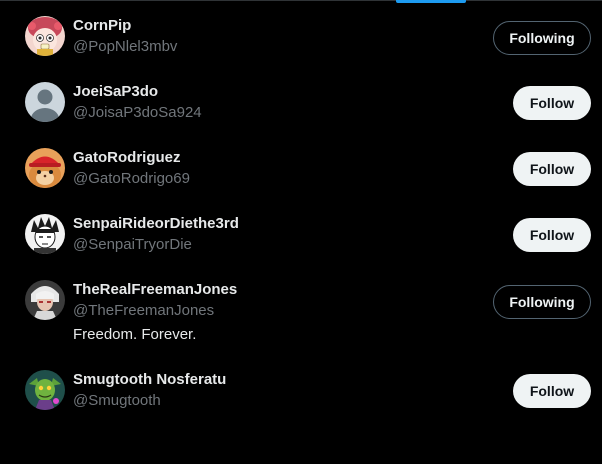 The height and width of the screenshot is (464, 602). What do you see at coordinates (143, 311) in the screenshot?
I see `user-handle: @TheFreemanJones` at bounding box center [143, 311].